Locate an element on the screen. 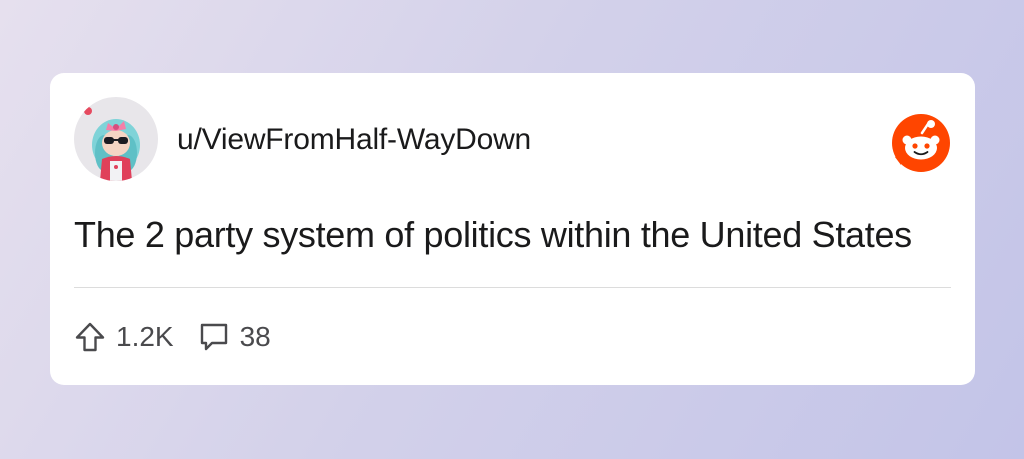 The image size is (1024, 459). divider is located at coordinates (512, 287).